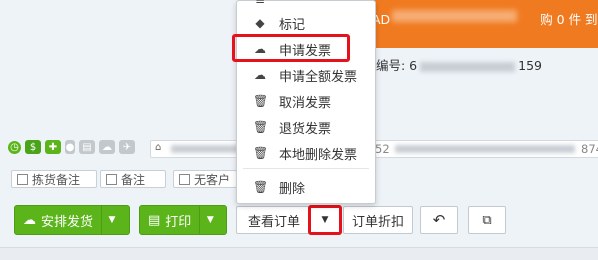 This screenshot has height=260, width=598. I want to click on undo-arrow-icon: ↶, so click(439, 220).